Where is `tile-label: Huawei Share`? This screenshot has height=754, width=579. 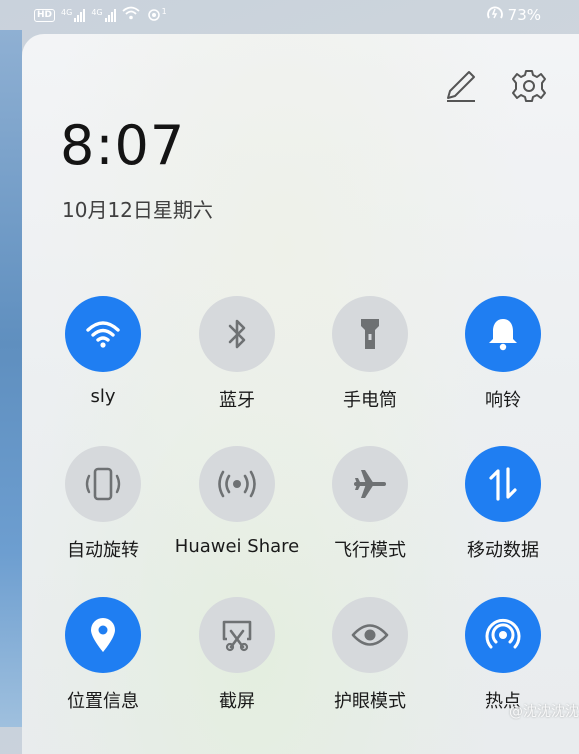
tile-label: Huawei Share is located at coordinates (237, 546).